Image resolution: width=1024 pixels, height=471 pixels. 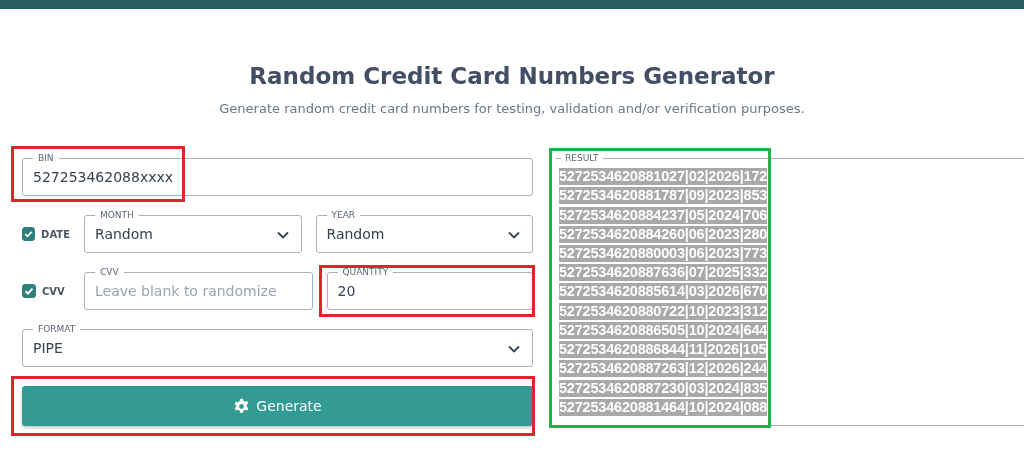 What do you see at coordinates (242, 406) in the screenshot?
I see `gear-icon` at bounding box center [242, 406].